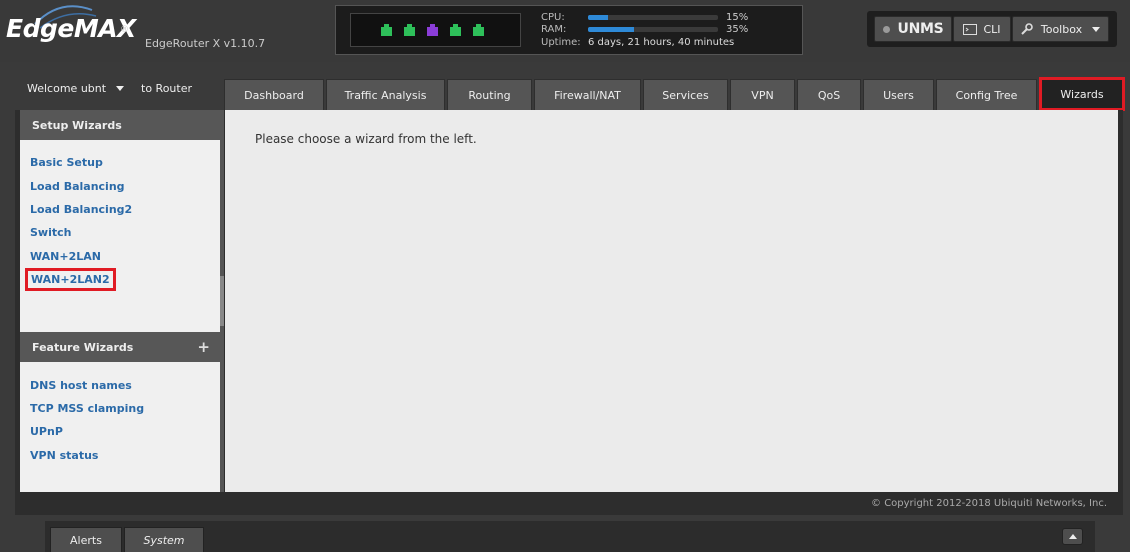  What do you see at coordinates (166, 88) in the screenshot?
I see `to-router-label: to Router` at bounding box center [166, 88].